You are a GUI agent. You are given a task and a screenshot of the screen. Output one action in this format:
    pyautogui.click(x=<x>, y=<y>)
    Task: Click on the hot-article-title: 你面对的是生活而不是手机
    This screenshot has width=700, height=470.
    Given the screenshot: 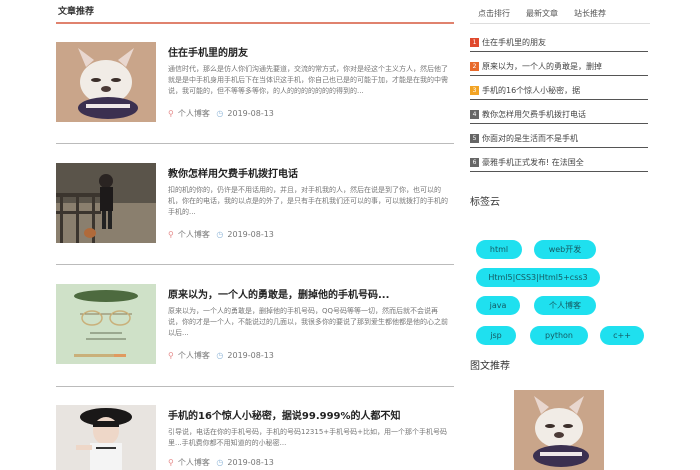 What is the action you would take?
    pyautogui.click(x=530, y=138)
    